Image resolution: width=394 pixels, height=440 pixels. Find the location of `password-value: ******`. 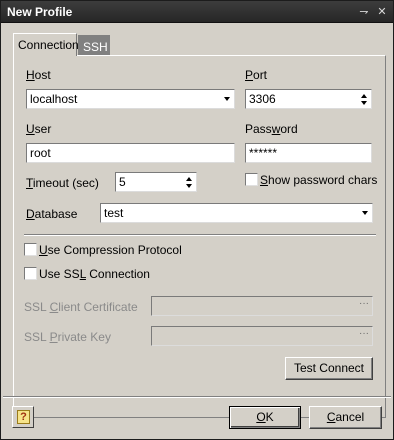

password-value: ****** is located at coordinates (263, 153).